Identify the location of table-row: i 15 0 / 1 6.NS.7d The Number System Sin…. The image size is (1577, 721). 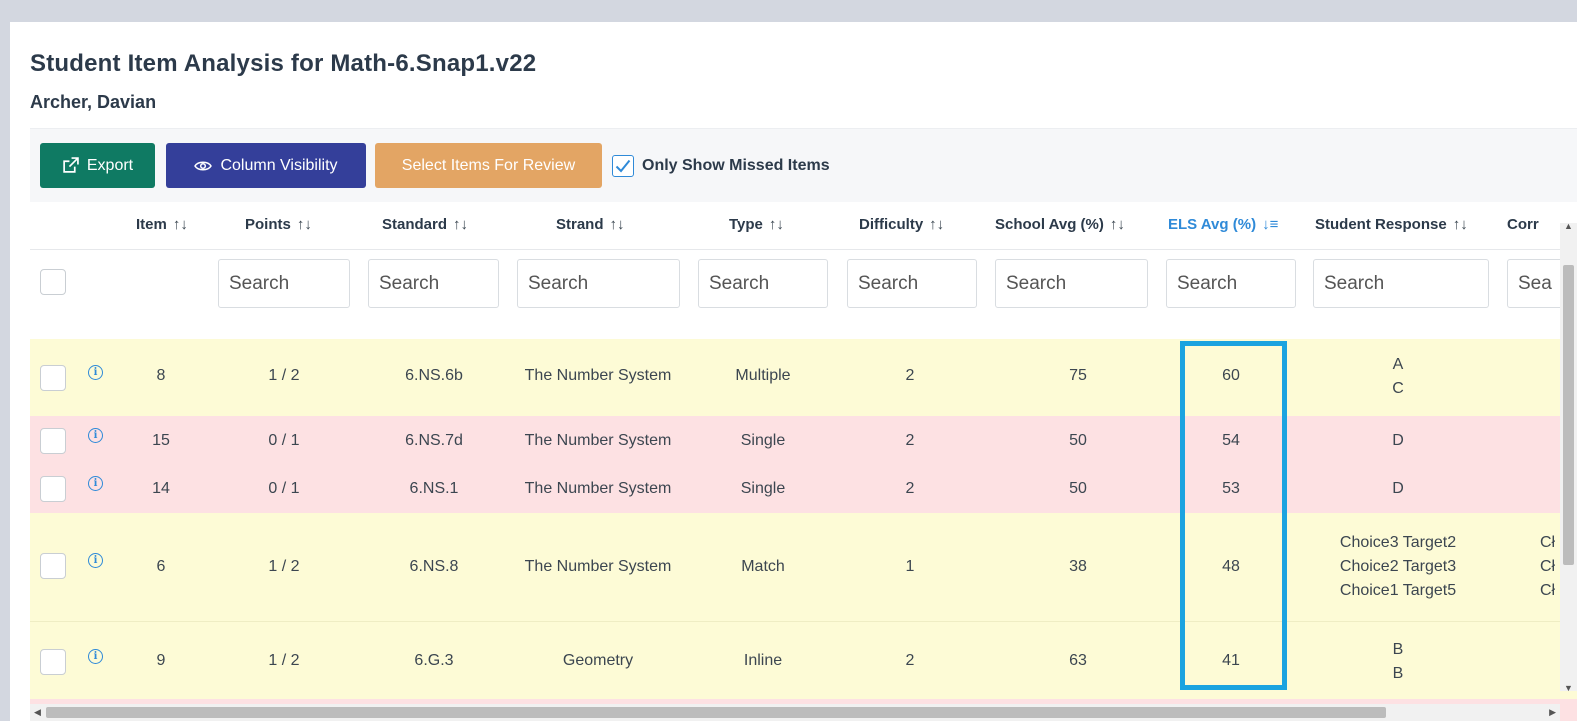
(803, 440).